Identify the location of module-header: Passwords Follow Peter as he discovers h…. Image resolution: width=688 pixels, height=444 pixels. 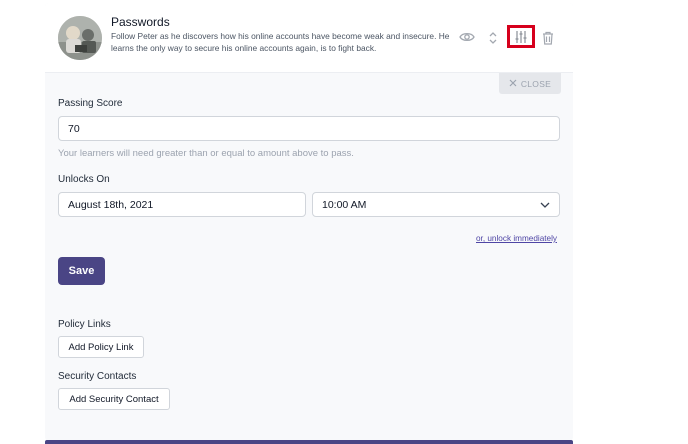
(309, 38).